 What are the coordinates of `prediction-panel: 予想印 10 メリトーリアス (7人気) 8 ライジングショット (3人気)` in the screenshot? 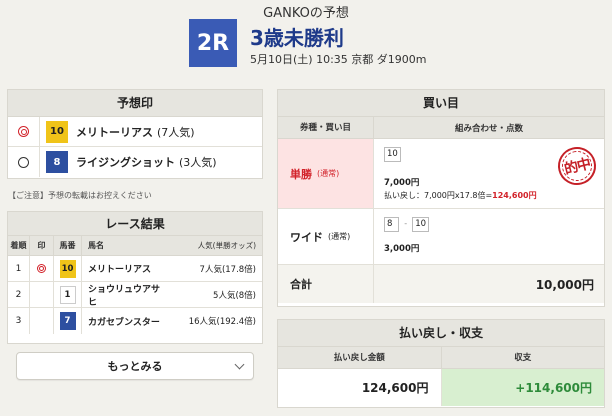 It's located at (135, 134).